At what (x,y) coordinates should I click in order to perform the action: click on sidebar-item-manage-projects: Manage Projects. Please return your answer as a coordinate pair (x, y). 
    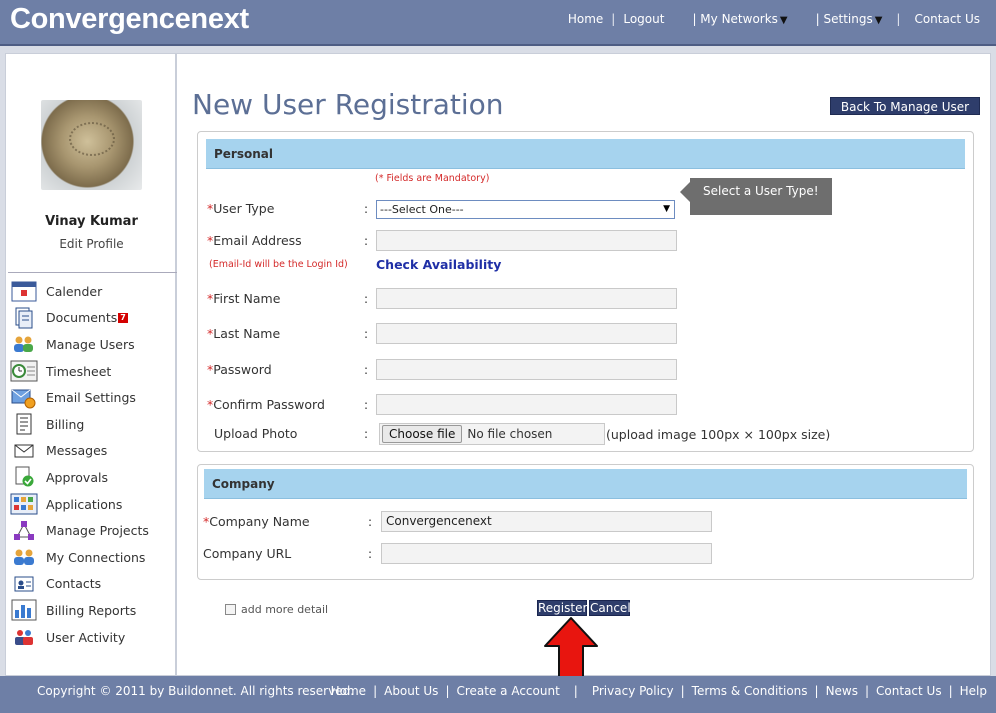
    Looking at the image, I should click on (92, 530).